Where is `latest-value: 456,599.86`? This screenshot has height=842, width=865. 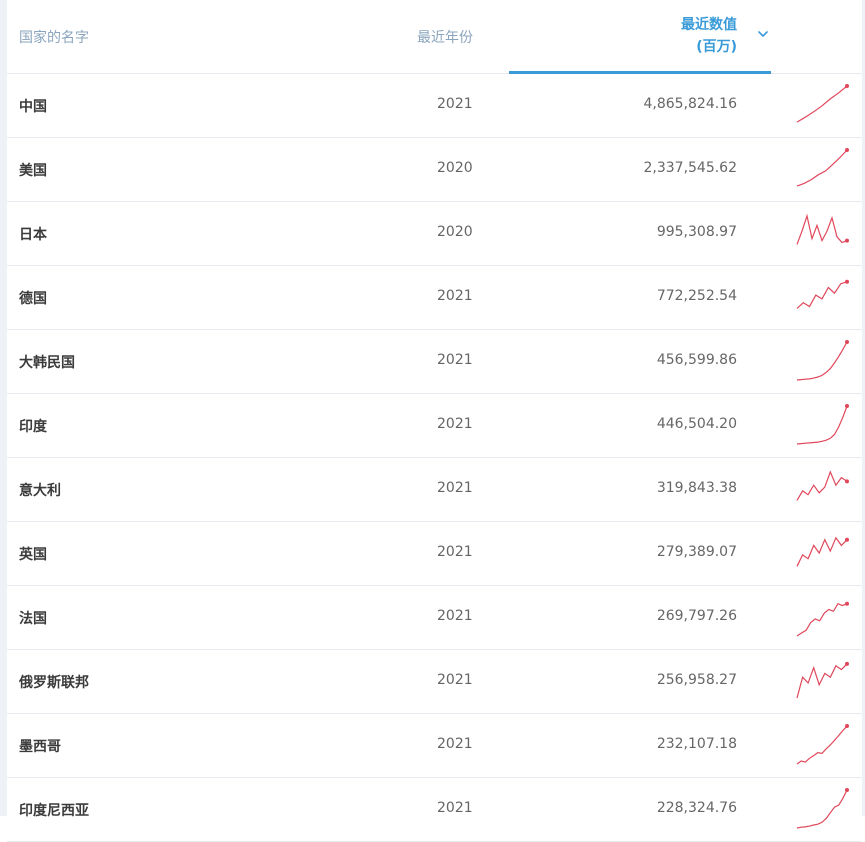
latest-value: 456,599.86 is located at coordinates (696, 360).